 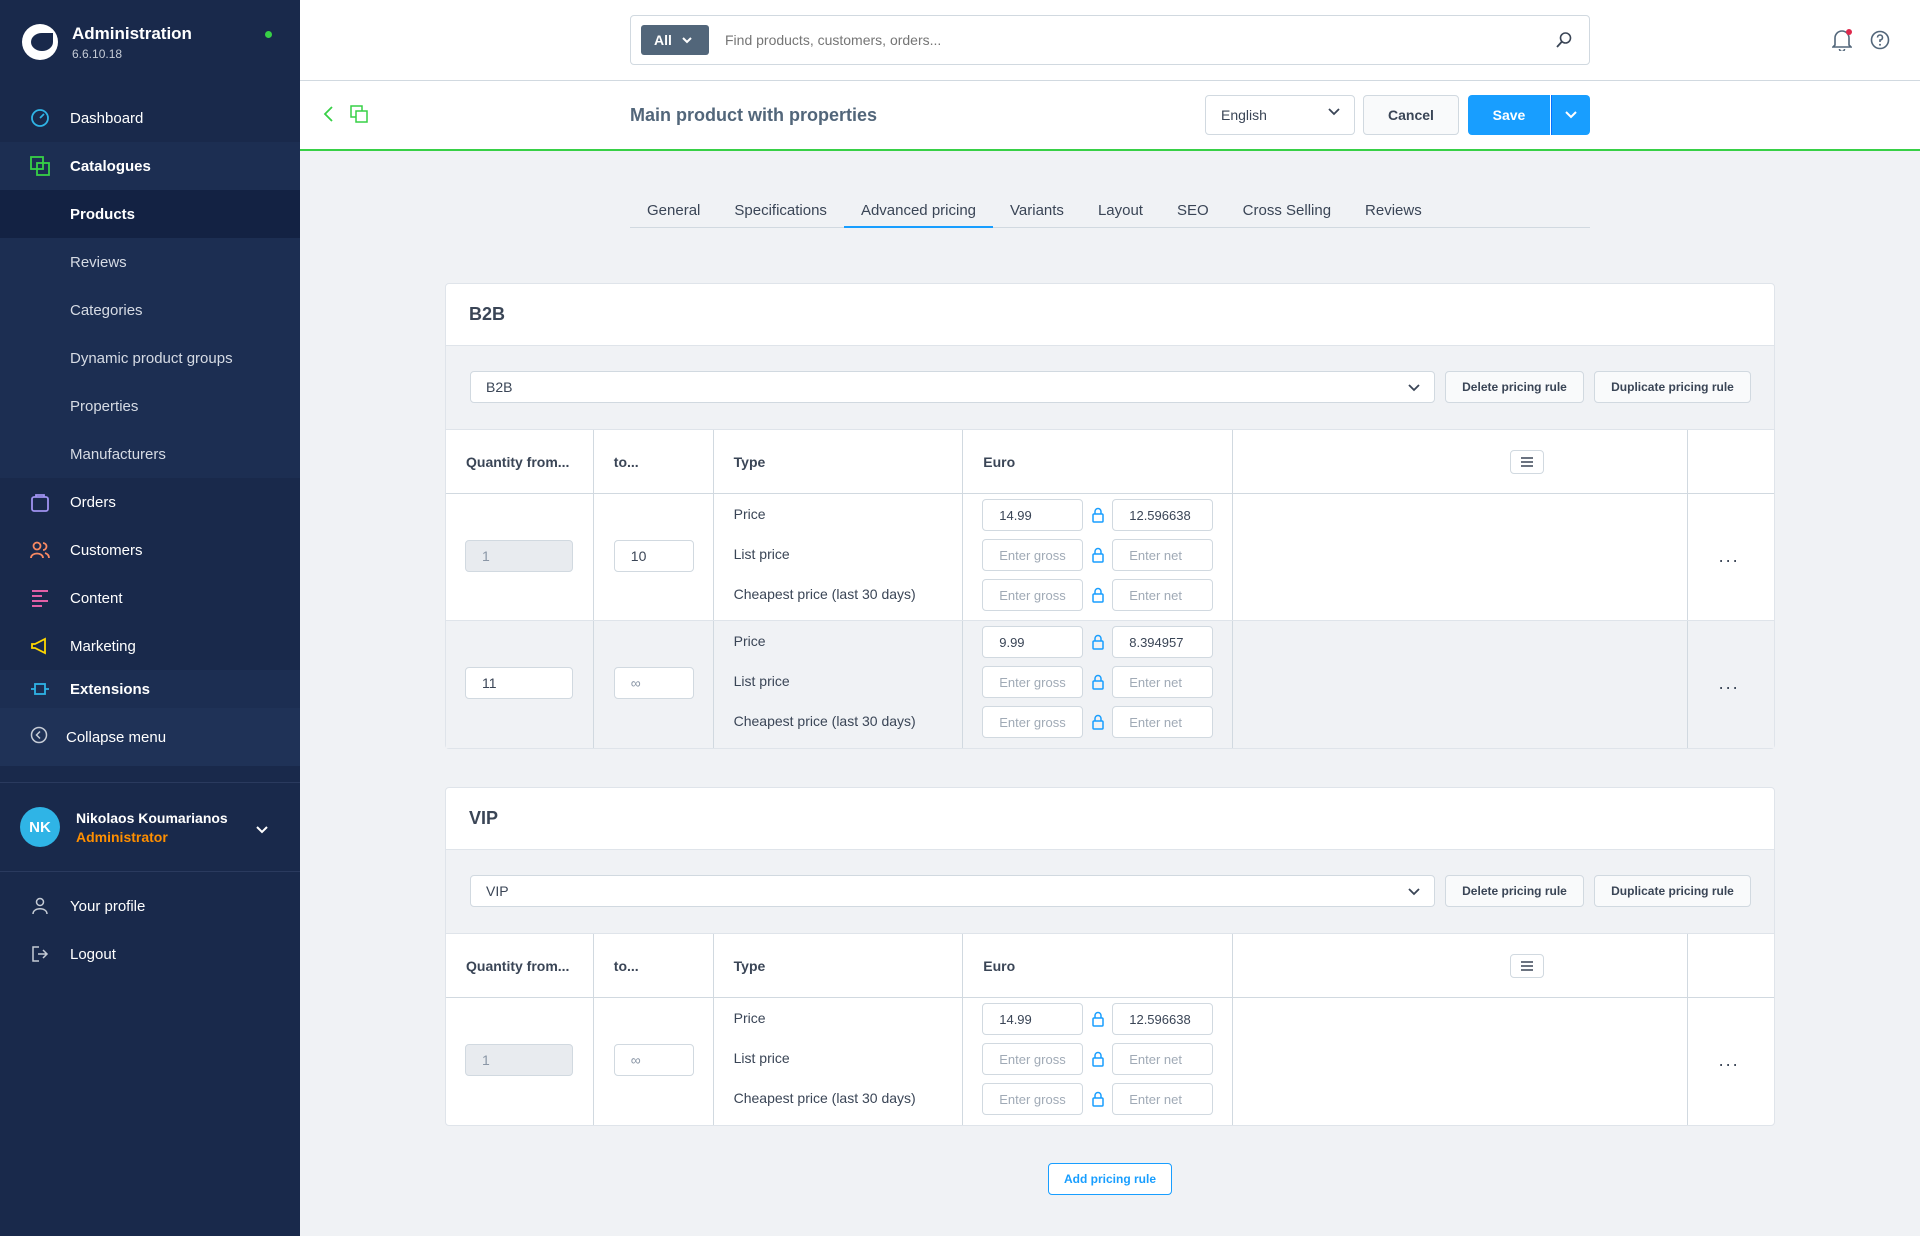 I want to click on price-gross-input: 9.99, so click(x=1033, y=642).